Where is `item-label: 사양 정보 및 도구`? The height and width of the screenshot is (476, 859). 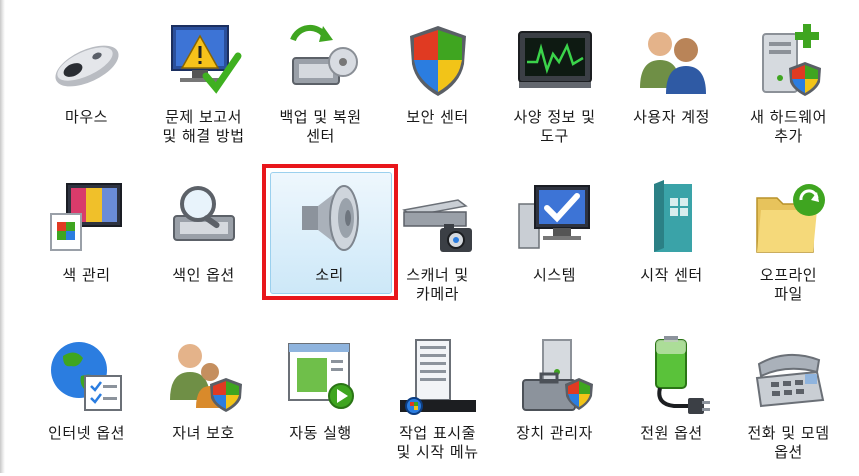 item-label: 사양 정보 및 도구 is located at coordinates (554, 126).